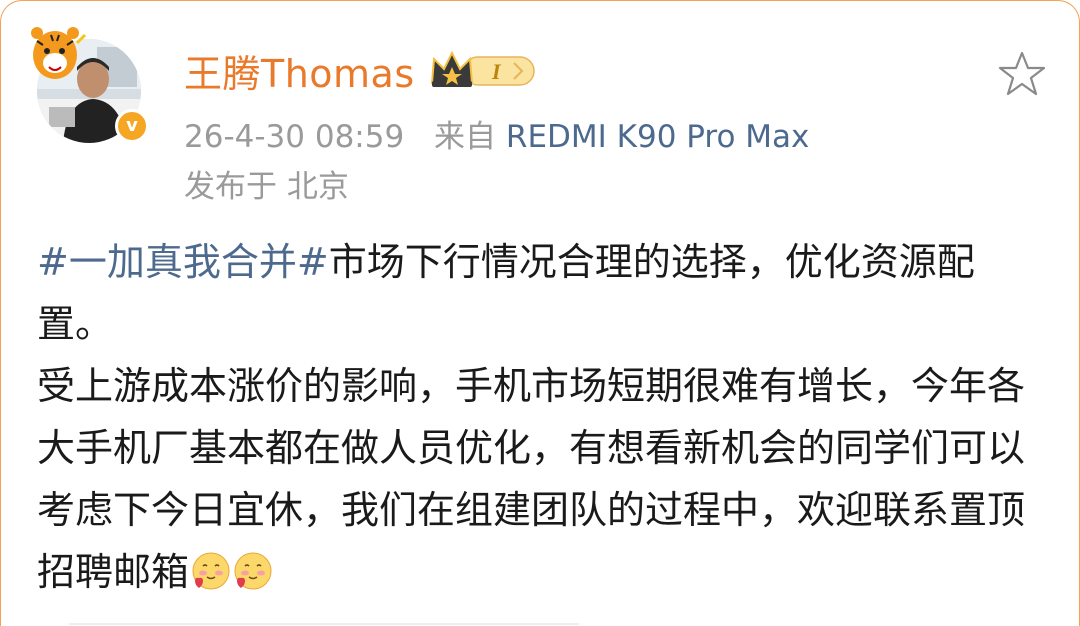 The image size is (1080, 626). What do you see at coordinates (59, 53) in the screenshot?
I see `tiger-sticker-icon` at bounding box center [59, 53].